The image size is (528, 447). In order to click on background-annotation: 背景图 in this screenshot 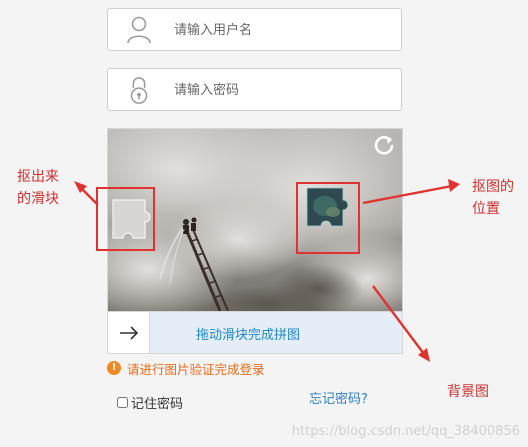, I will do `click(468, 392)`.